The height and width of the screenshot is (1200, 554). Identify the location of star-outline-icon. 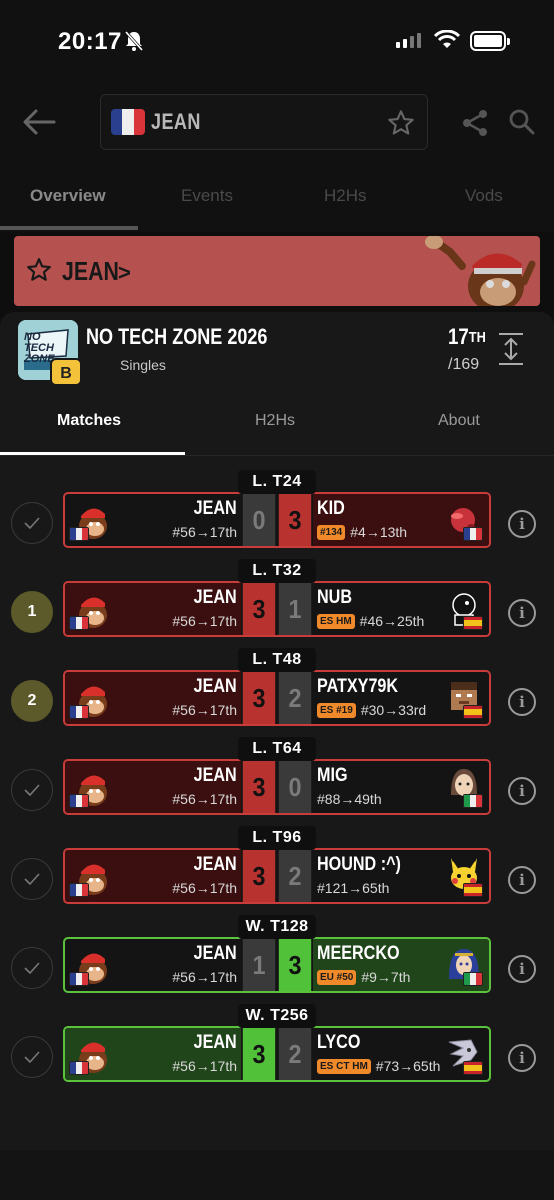
(39, 270).